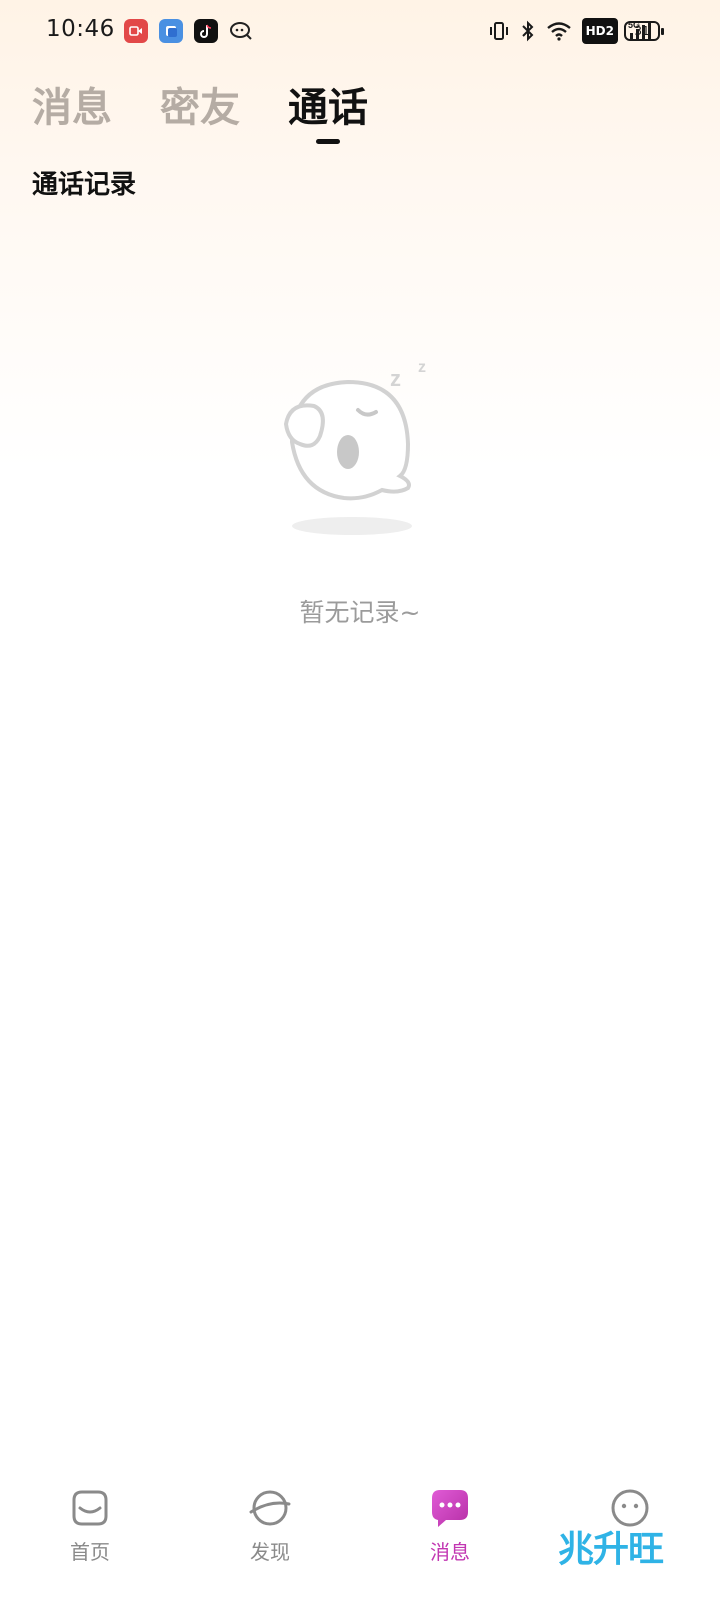 The width and height of the screenshot is (720, 1600). What do you see at coordinates (360, 32) in the screenshot?
I see `status-bar: 10:46 HD2 5G 31` at bounding box center [360, 32].